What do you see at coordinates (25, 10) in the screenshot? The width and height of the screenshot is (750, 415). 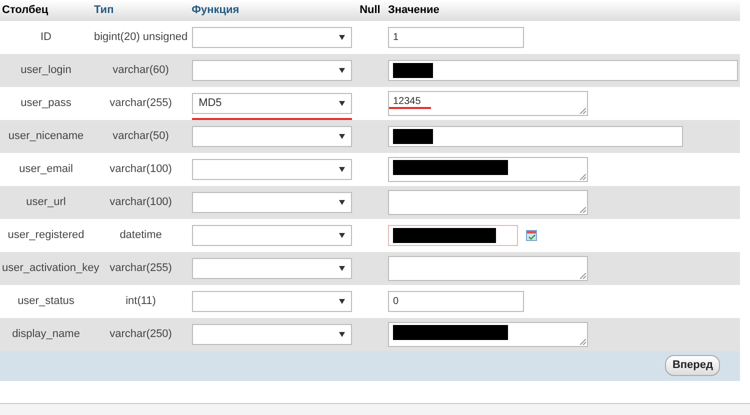 I see `column-header: Столбец` at bounding box center [25, 10].